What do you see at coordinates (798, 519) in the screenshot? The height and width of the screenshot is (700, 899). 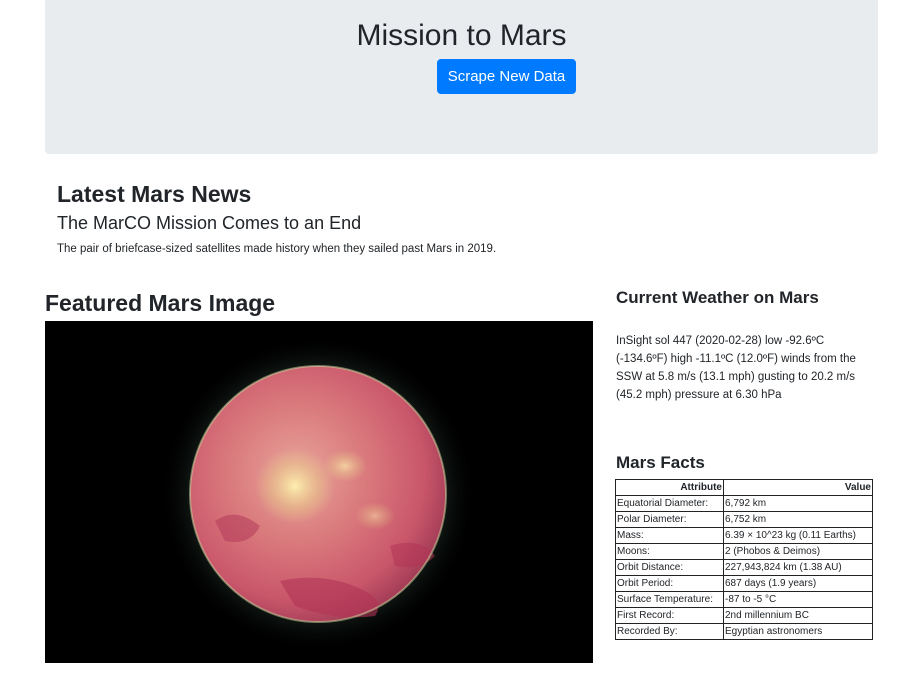 I see `fact-value: 6,752 km` at bounding box center [798, 519].